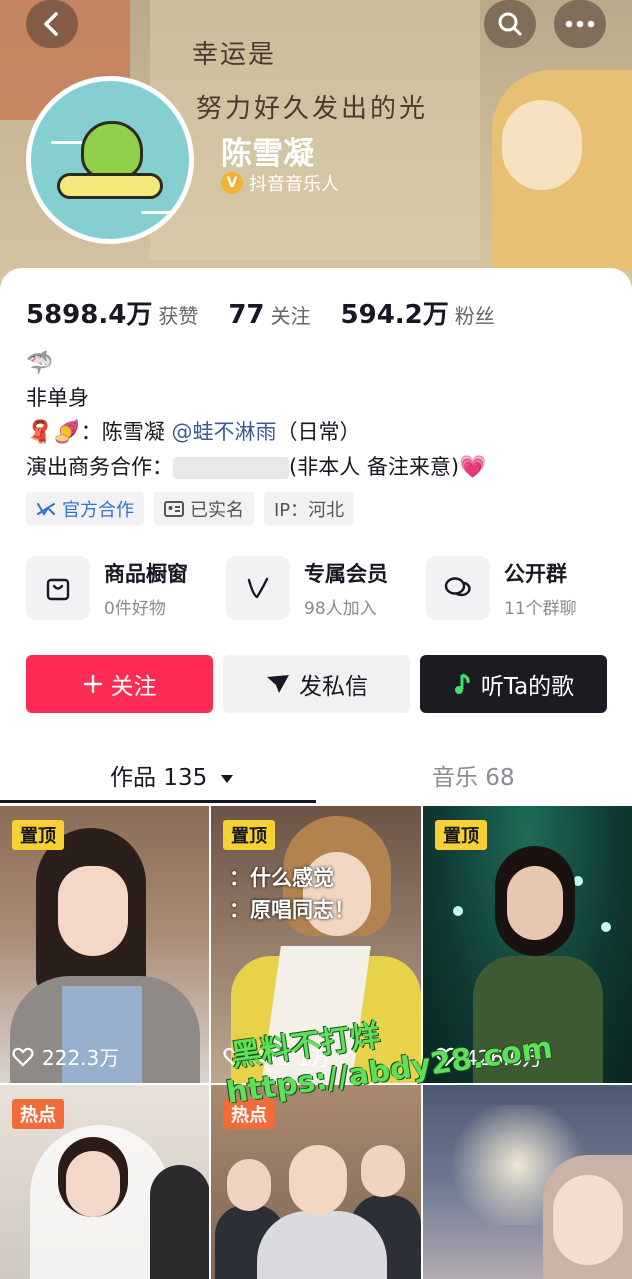 This screenshot has width=632, height=1279. I want to click on music-note-icon, so click(462, 683).